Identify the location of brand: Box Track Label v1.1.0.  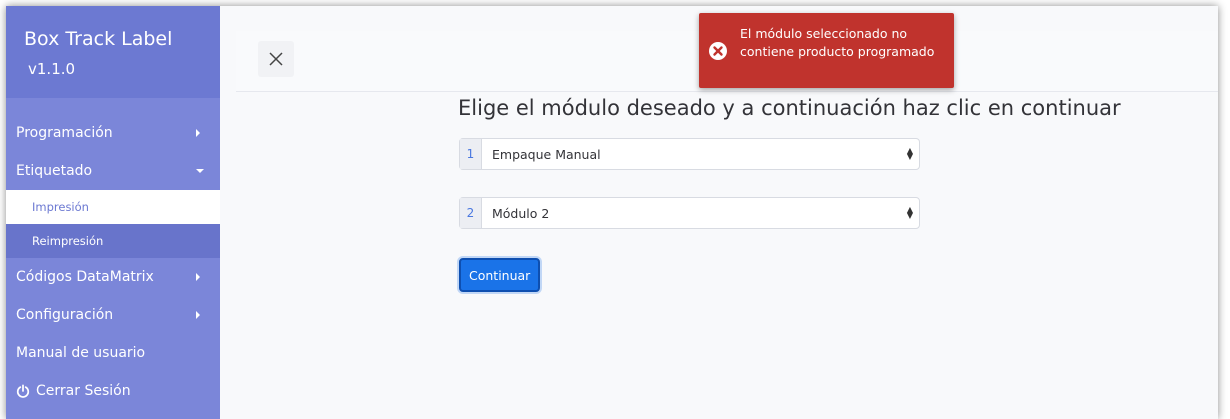
(113, 52).